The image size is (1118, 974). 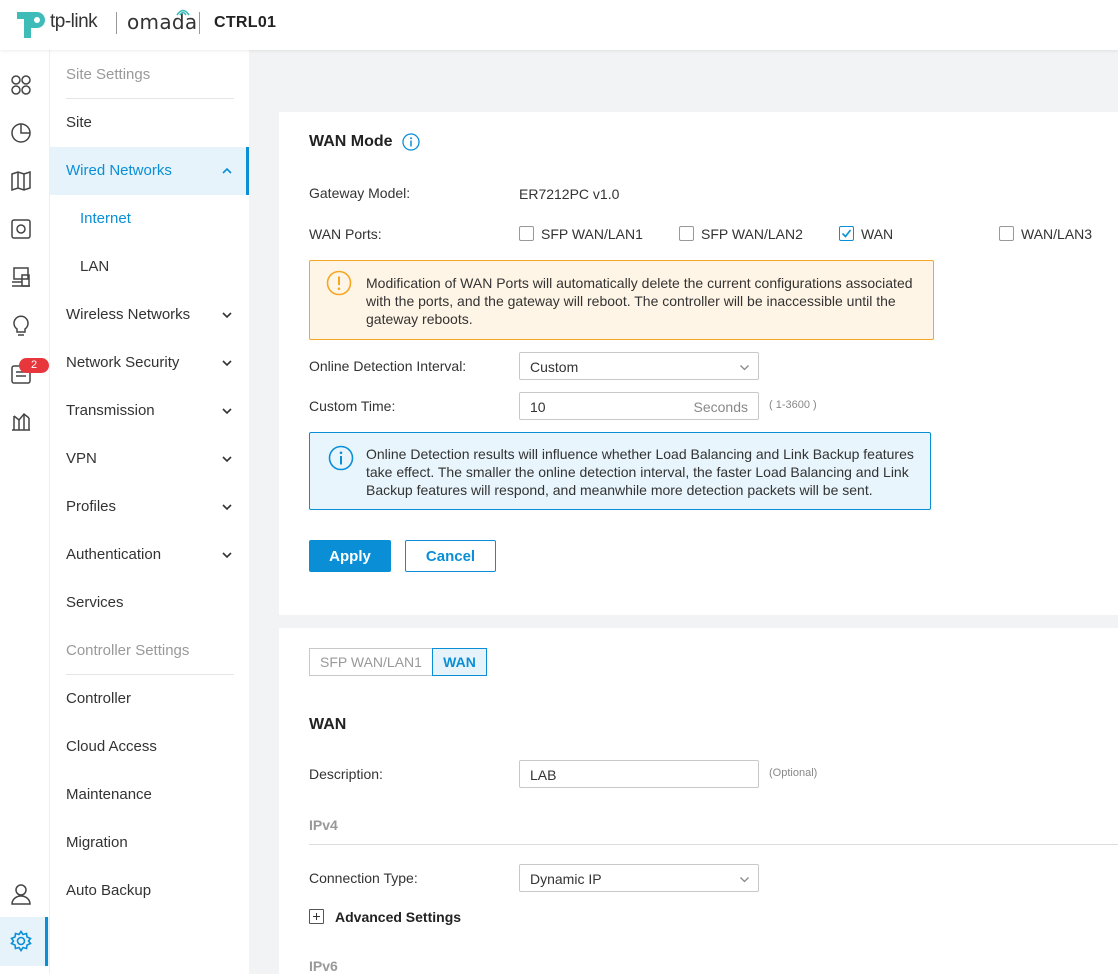 I want to click on expand-plus-icon, so click(x=316, y=916).